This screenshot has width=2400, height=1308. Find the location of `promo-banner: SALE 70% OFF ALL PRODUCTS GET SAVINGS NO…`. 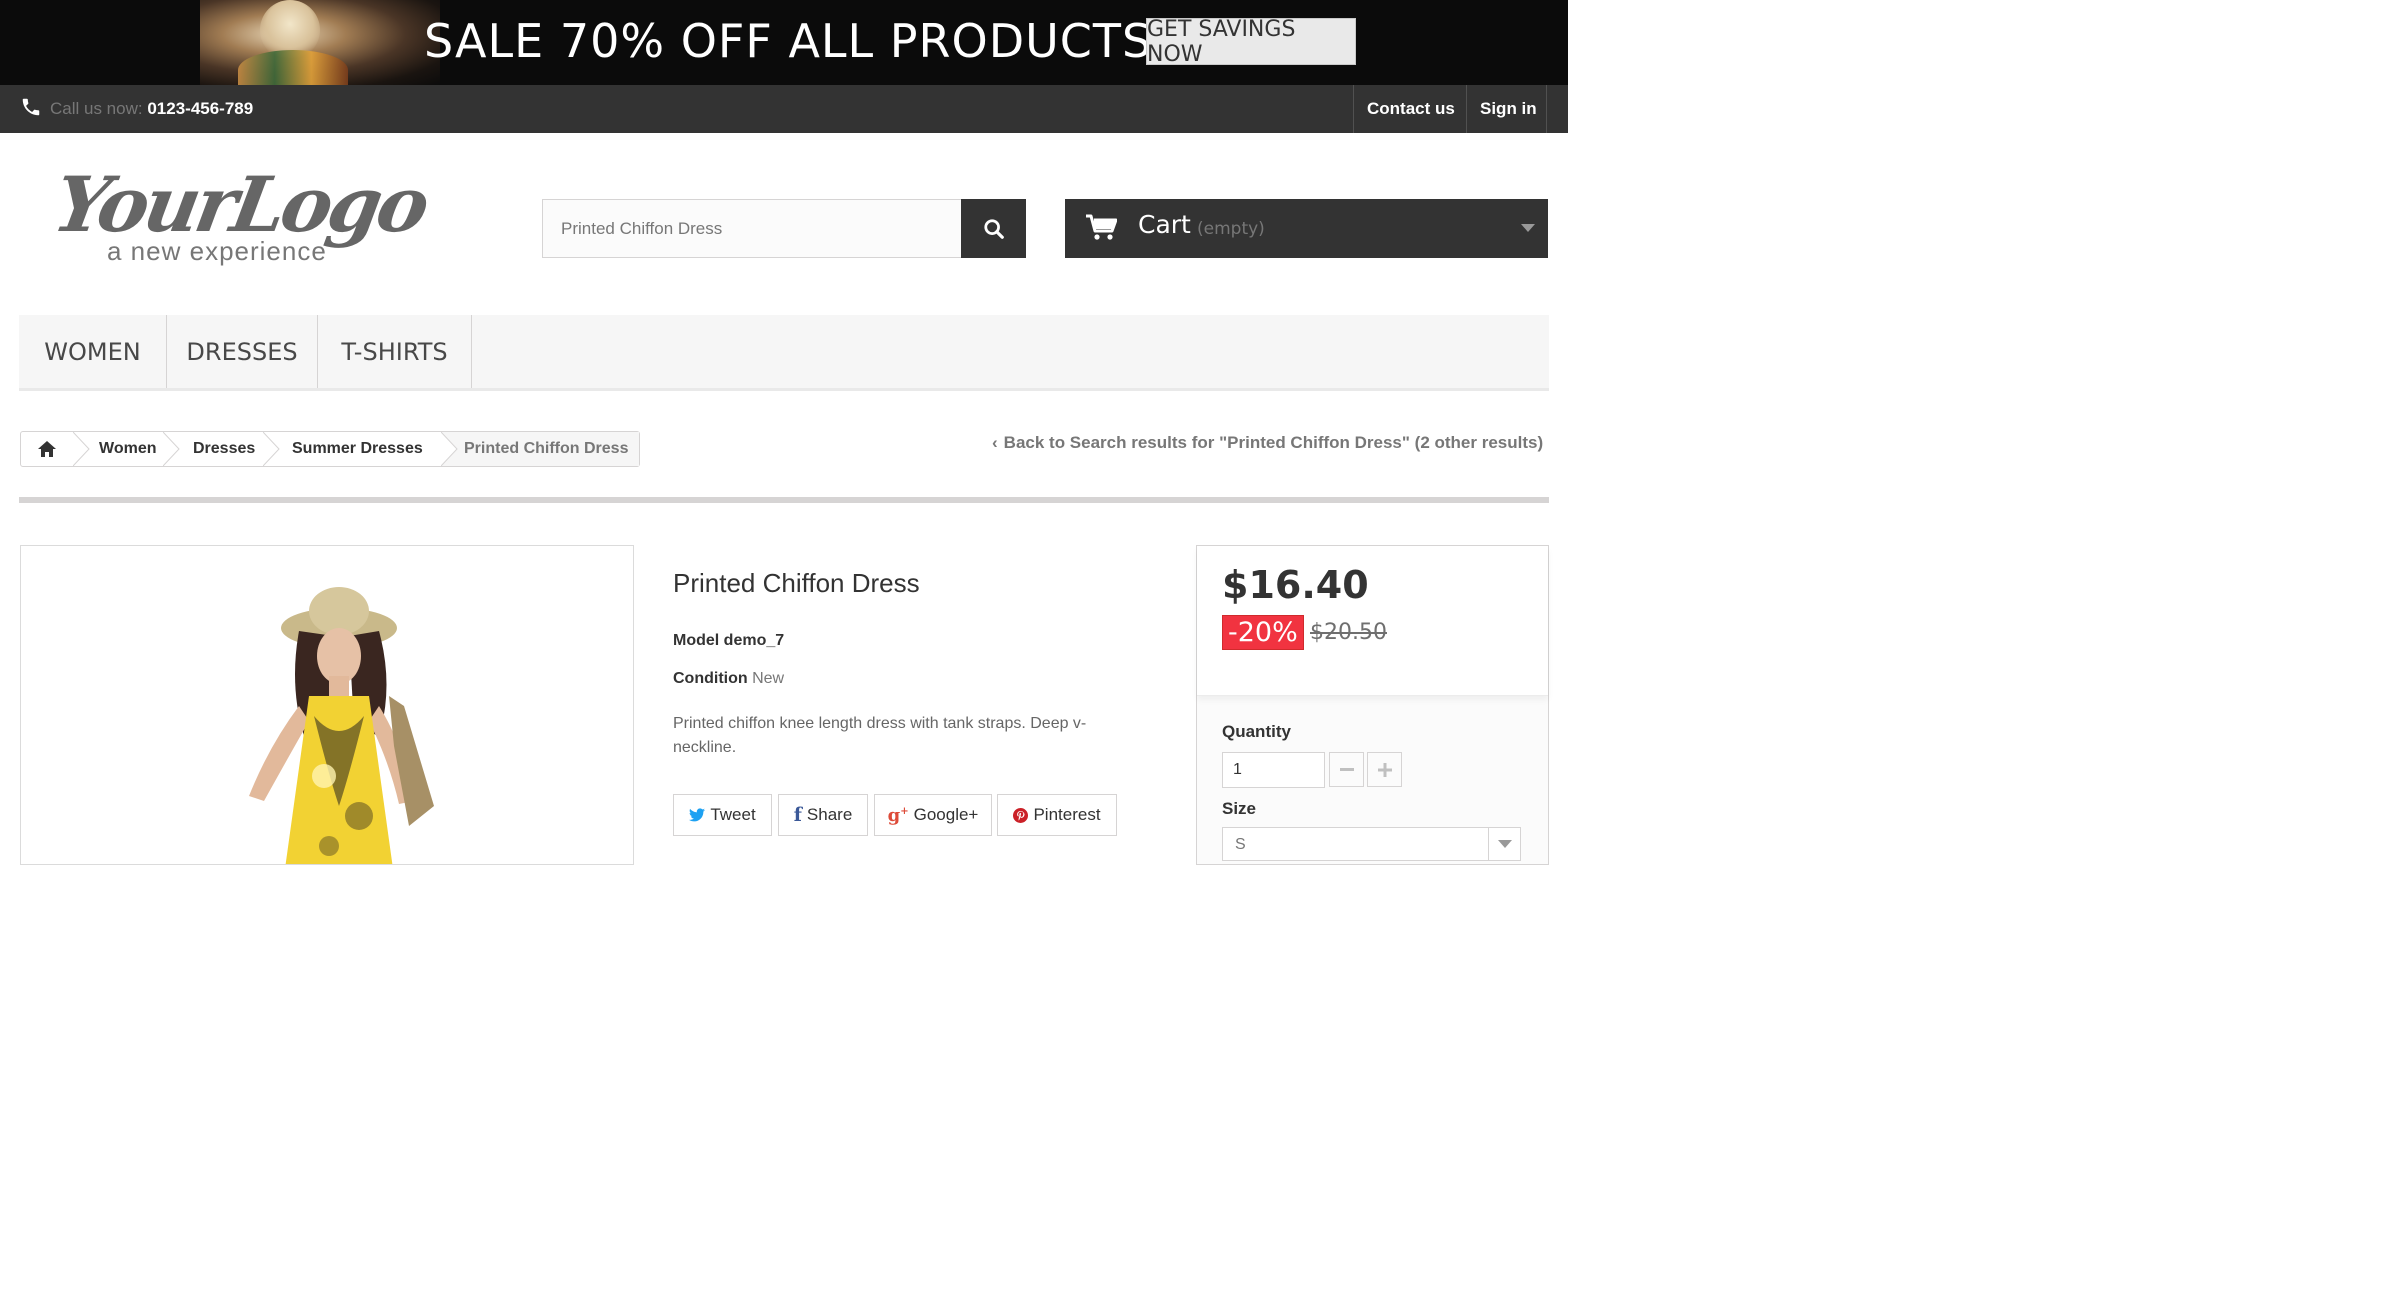

promo-banner: SALE 70% OFF ALL PRODUCTS GET SAVINGS NO… is located at coordinates (784, 42).